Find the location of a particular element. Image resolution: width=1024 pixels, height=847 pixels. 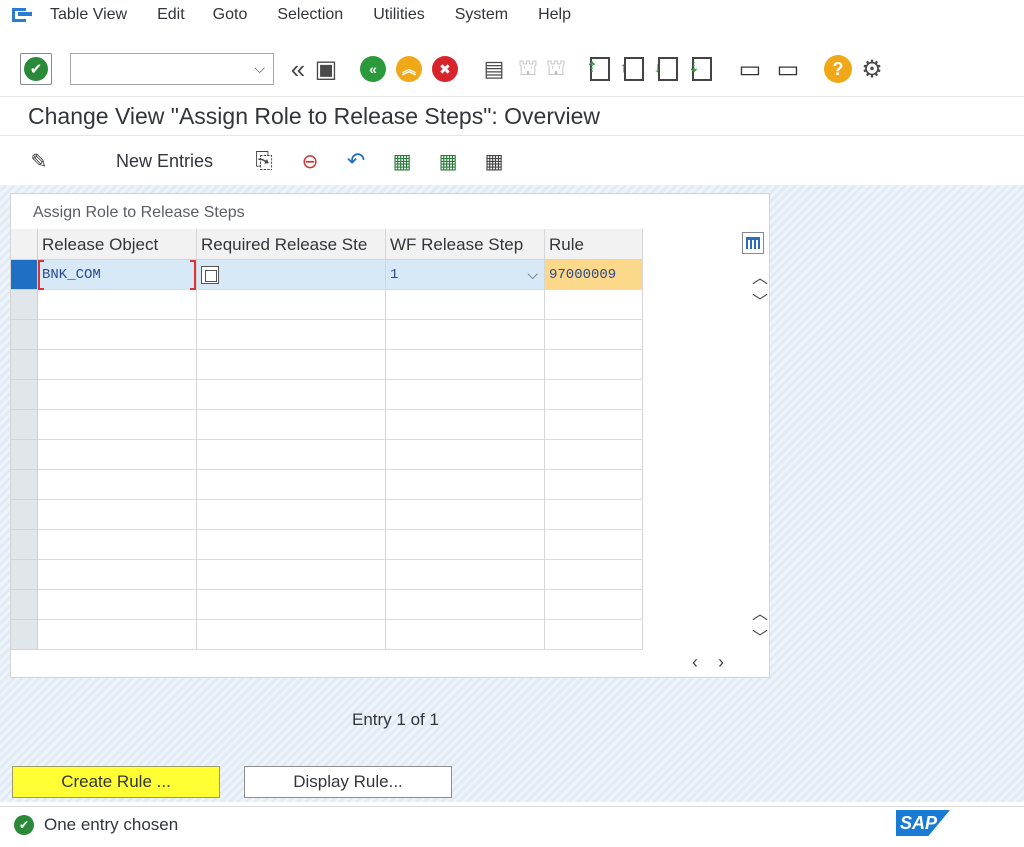

chevron-down-icon: ⌵ is located at coordinates (532, 274).